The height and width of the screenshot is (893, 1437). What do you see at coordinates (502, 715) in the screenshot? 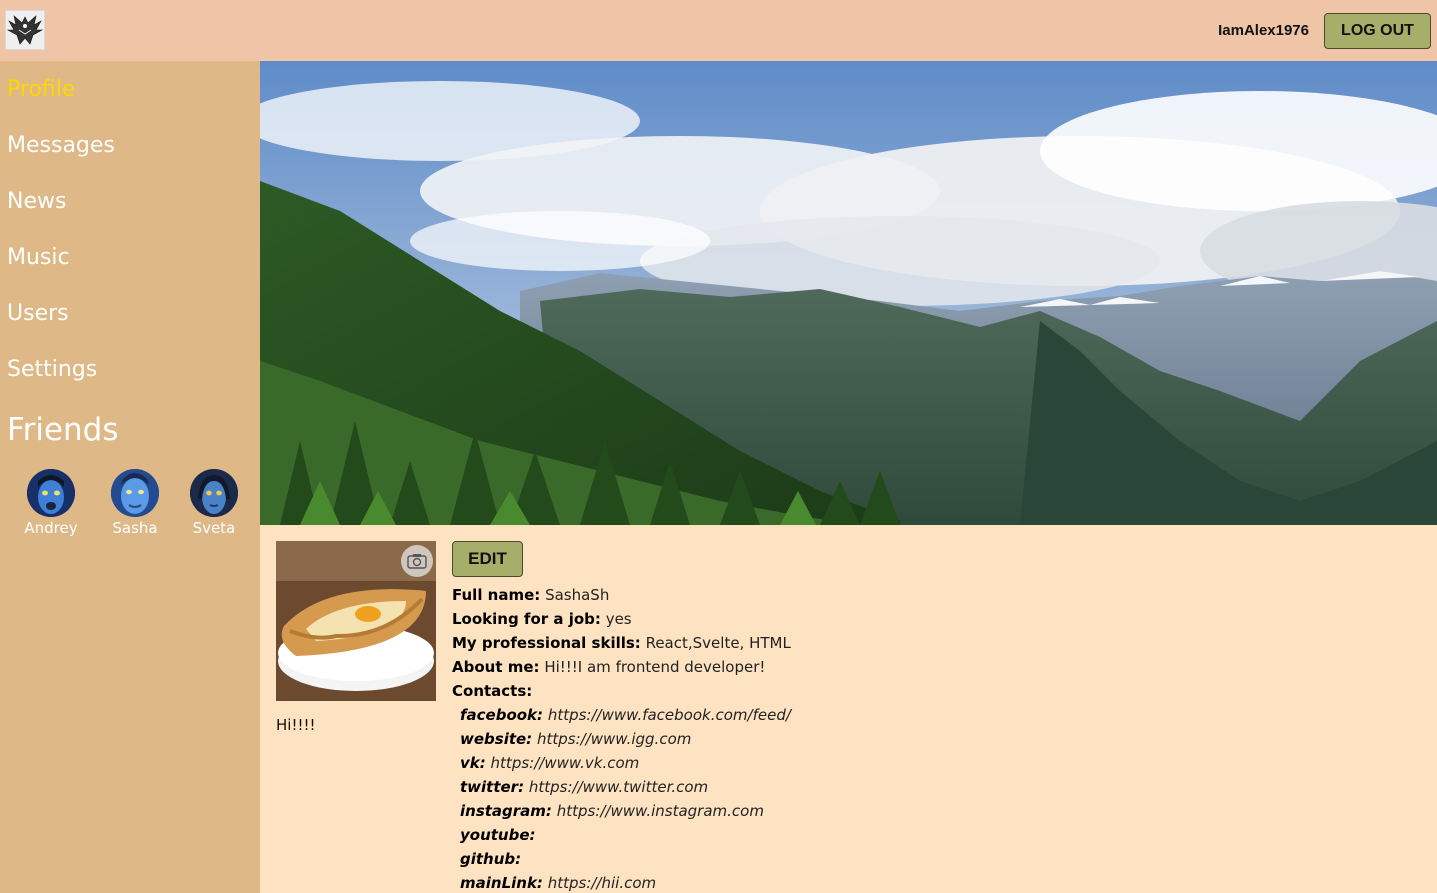
I see `contact-label: facebook:` at bounding box center [502, 715].